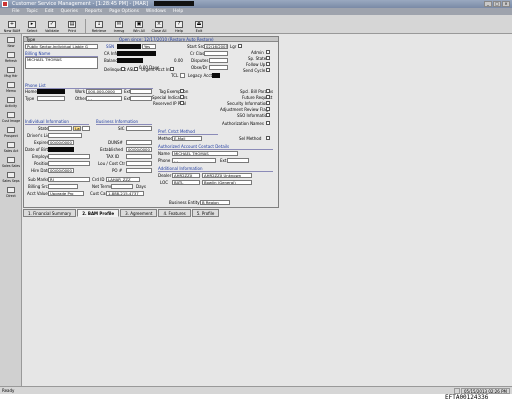 The width and height of the screenshot is (512, 403). Describe the element at coordinates (16, 11) in the screenshot. I see `menu-file: File` at that location.